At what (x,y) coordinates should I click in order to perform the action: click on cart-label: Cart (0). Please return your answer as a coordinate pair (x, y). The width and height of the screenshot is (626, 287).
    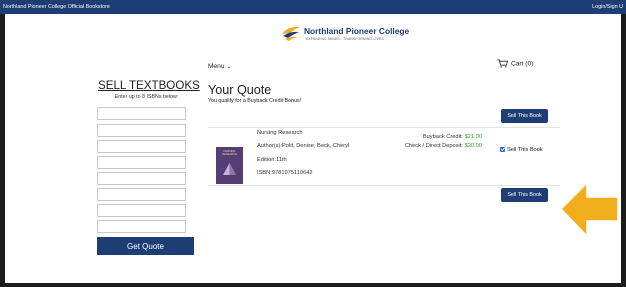
    Looking at the image, I should click on (522, 64).